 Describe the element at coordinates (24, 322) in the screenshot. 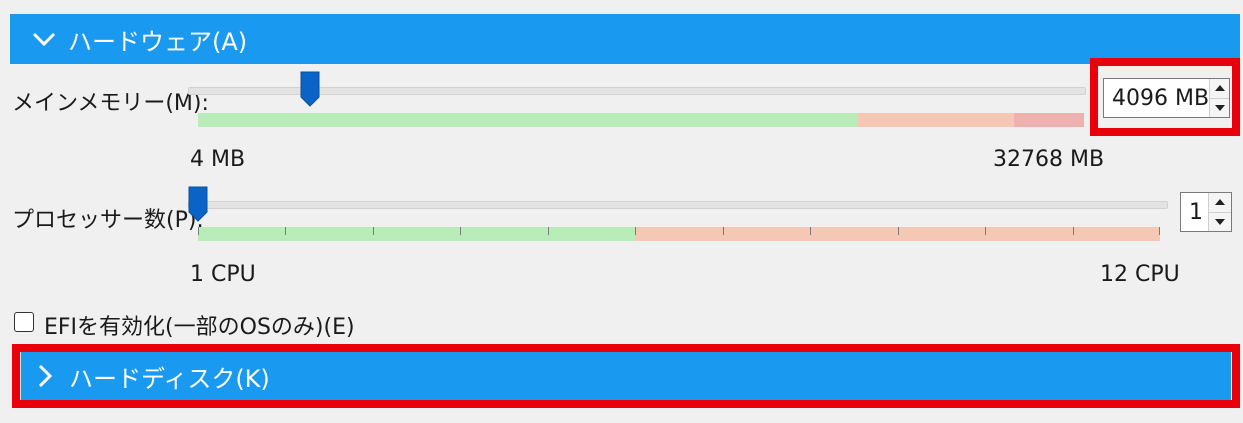

I see `efi-checkbox` at that location.